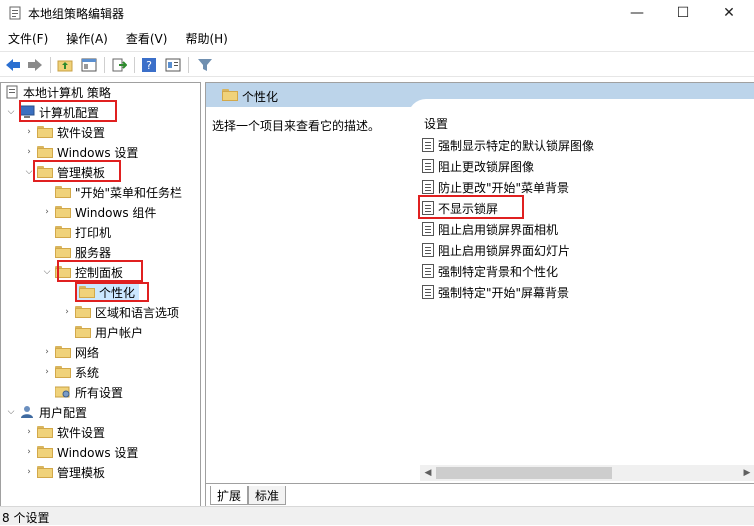 This screenshot has height=526, width=754. What do you see at coordinates (504, 187) in the screenshot?
I see `setting-label: 防止更改"开始"菜单背景` at bounding box center [504, 187].